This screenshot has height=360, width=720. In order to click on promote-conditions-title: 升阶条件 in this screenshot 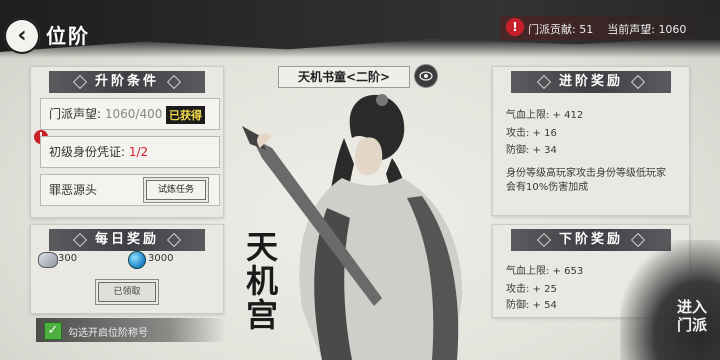, I will do `click(126, 81)`.